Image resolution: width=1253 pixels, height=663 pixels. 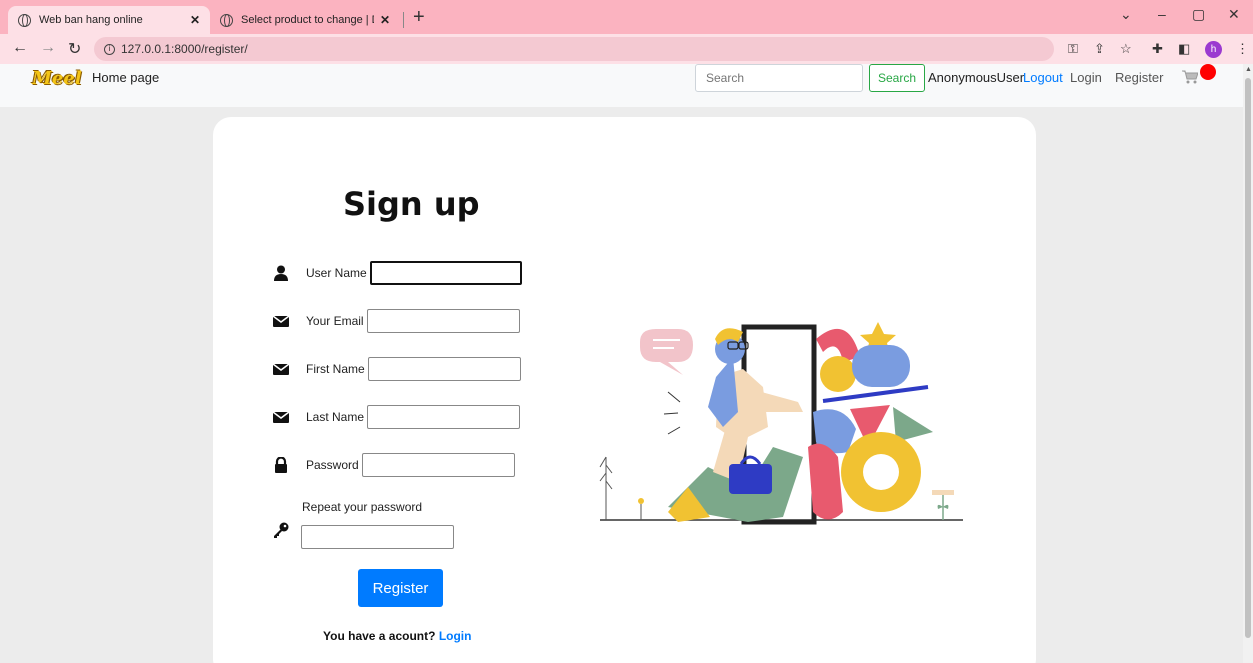 I want to click on extensions-icon: ✚, so click(x=1157, y=49).